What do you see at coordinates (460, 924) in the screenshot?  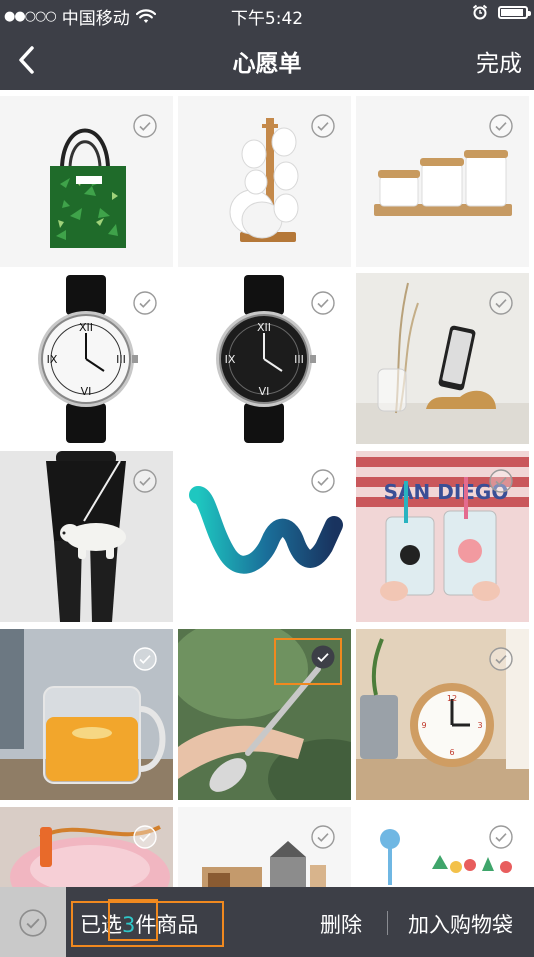 I see `add-to-bag-button: 加入购物袋` at bounding box center [460, 924].